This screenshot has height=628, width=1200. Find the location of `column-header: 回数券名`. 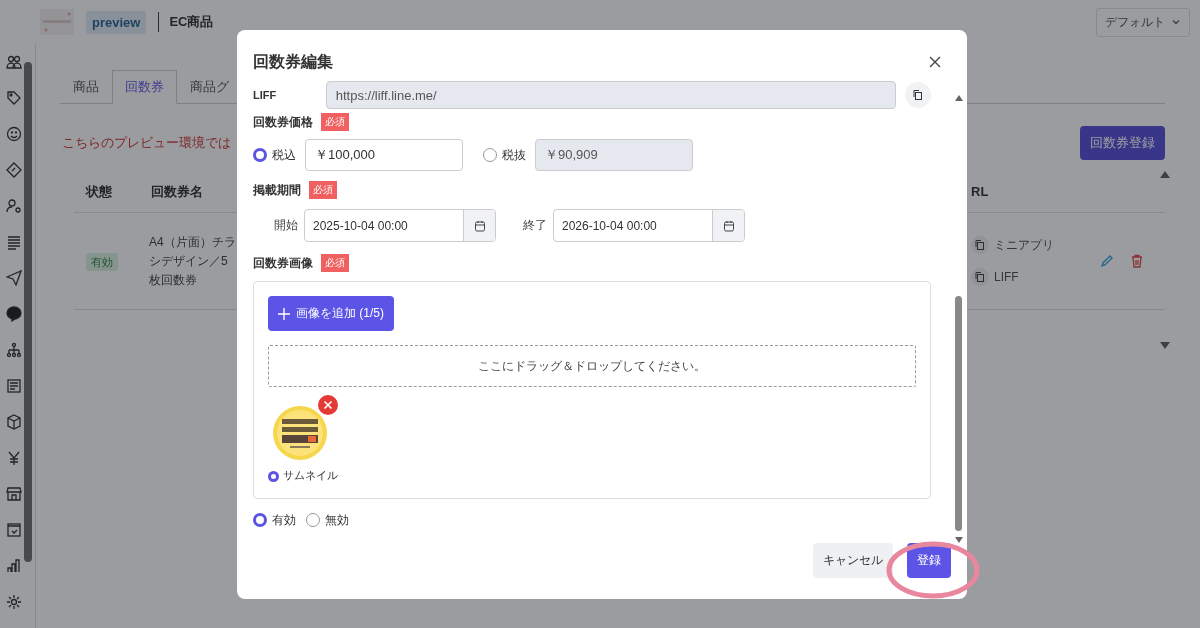

column-header: 回数券名 is located at coordinates (177, 191).